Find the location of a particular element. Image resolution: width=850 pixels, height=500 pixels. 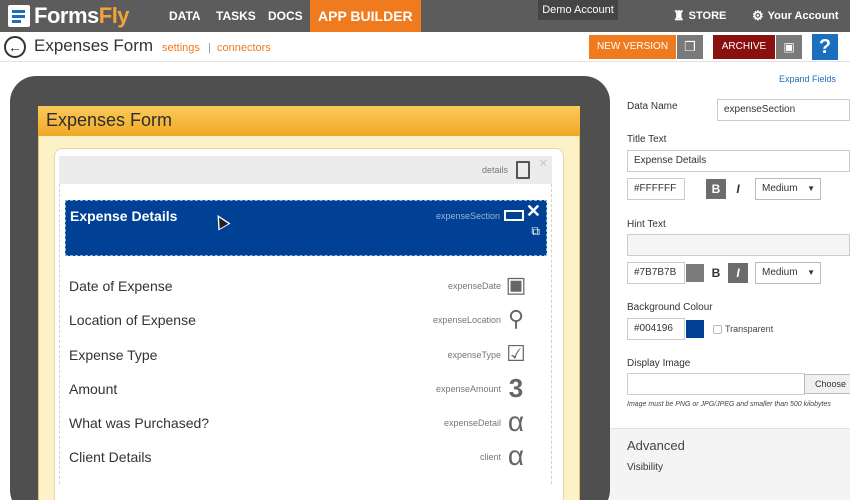

logo-text: FormsFly is located at coordinates (82, 16).